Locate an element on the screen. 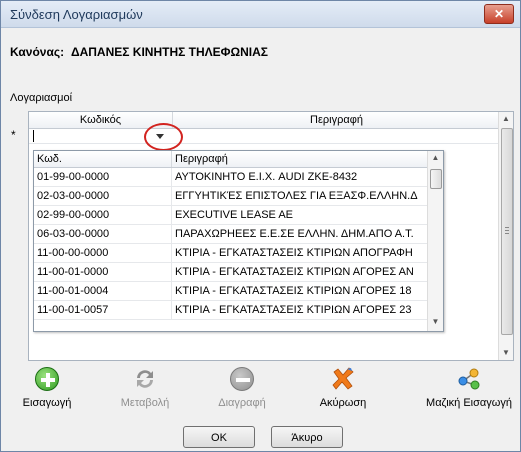  accounts-grid-header: Κωδικός Περιγραφή is located at coordinates (264, 120).